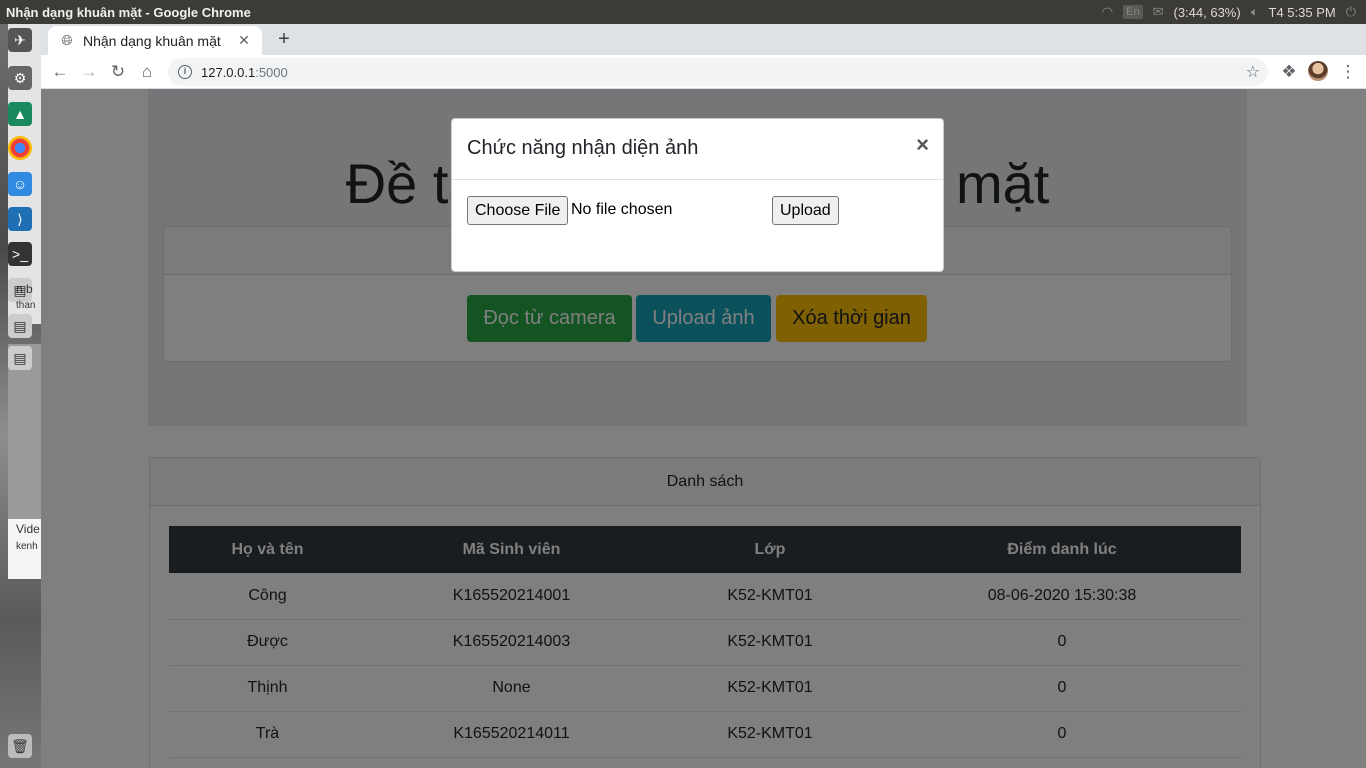 This screenshot has height=768, width=1366. What do you see at coordinates (20, 78) in the screenshot?
I see `settings-icon: ⚙` at bounding box center [20, 78].